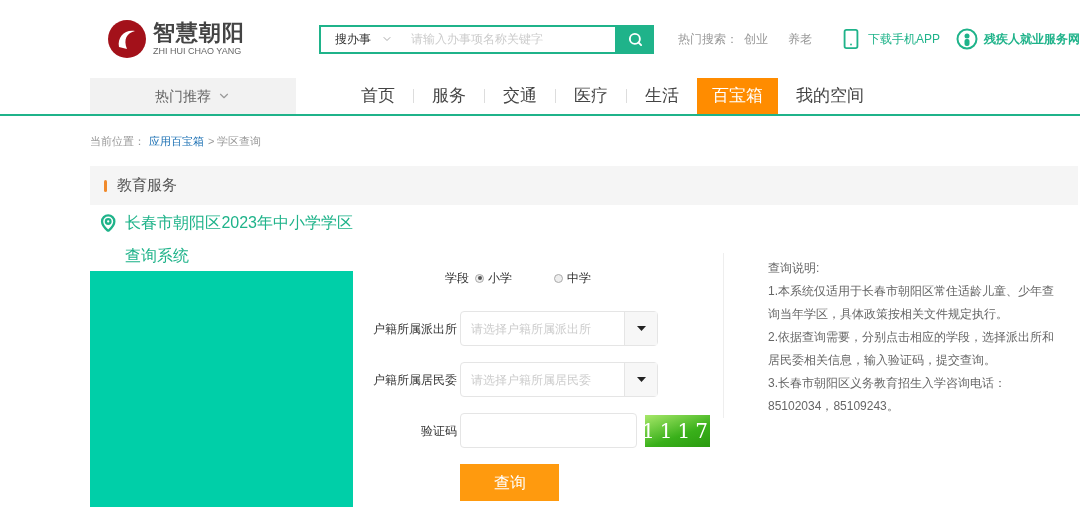 The height and width of the screenshot is (507, 1080). Describe the element at coordinates (239, 223) in the screenshot. I see `system-title: 长春市朝阳区2023年中小学学区` at that location.